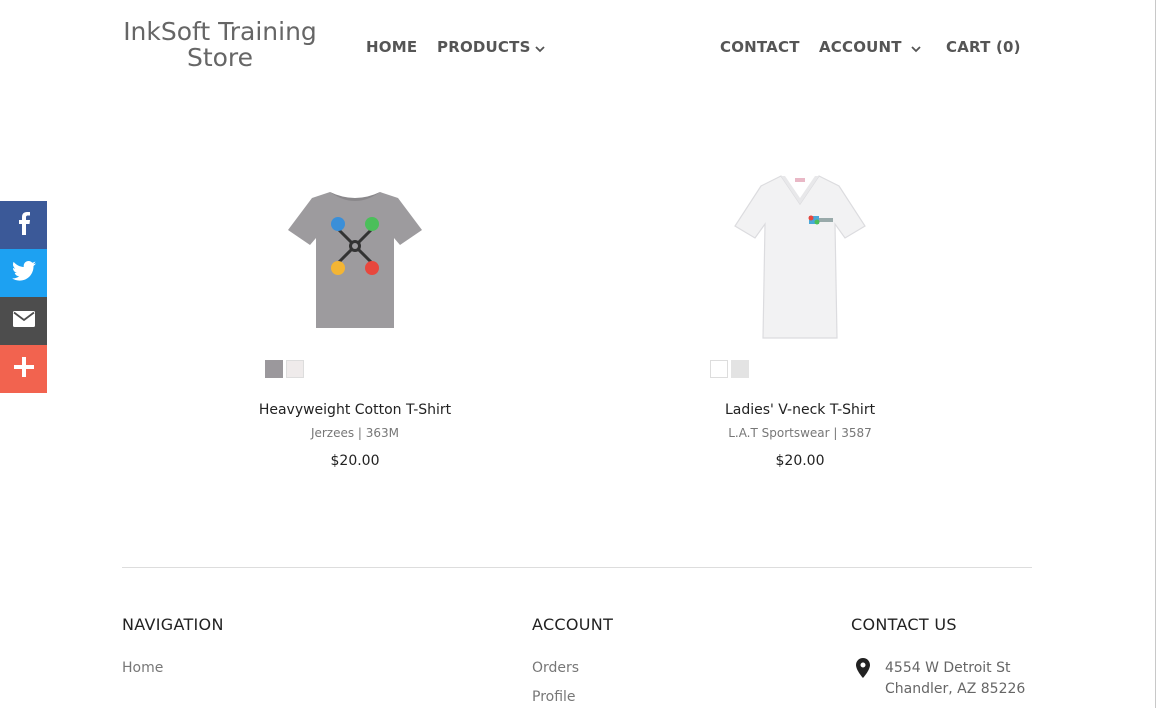  What do you see at coordinates (955, 689) in the screenshot?
I see `address-line-2: Chandler, AZ 85226` at bounding box center [955, 689].